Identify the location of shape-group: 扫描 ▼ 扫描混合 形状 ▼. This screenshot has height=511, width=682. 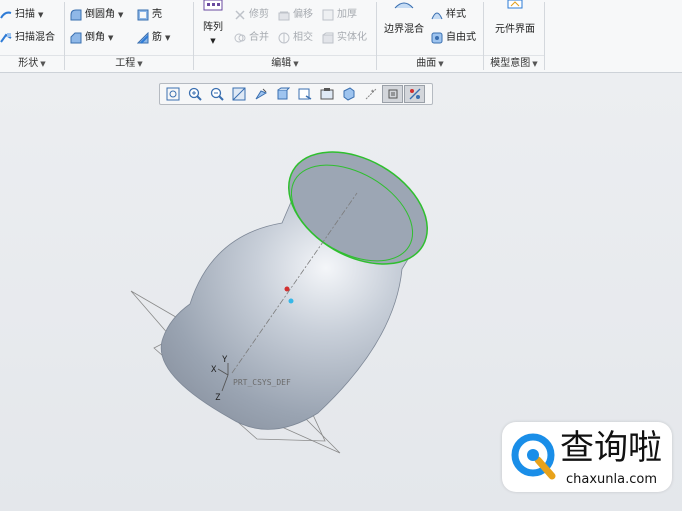
(32, 36).